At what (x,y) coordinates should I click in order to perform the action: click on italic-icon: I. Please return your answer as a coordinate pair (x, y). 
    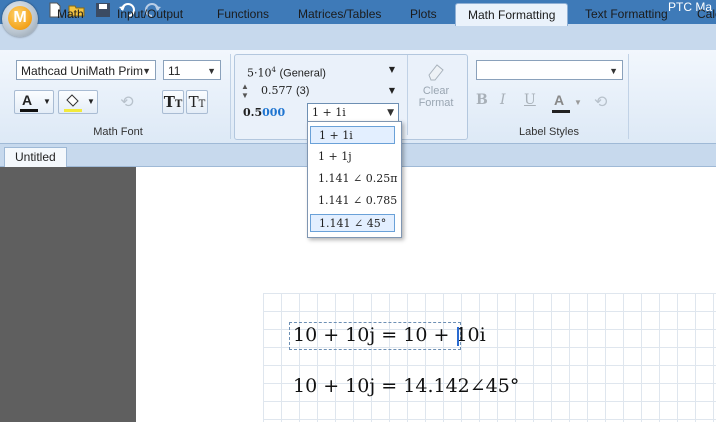
    Looking at the image, I should click on (509, 102).